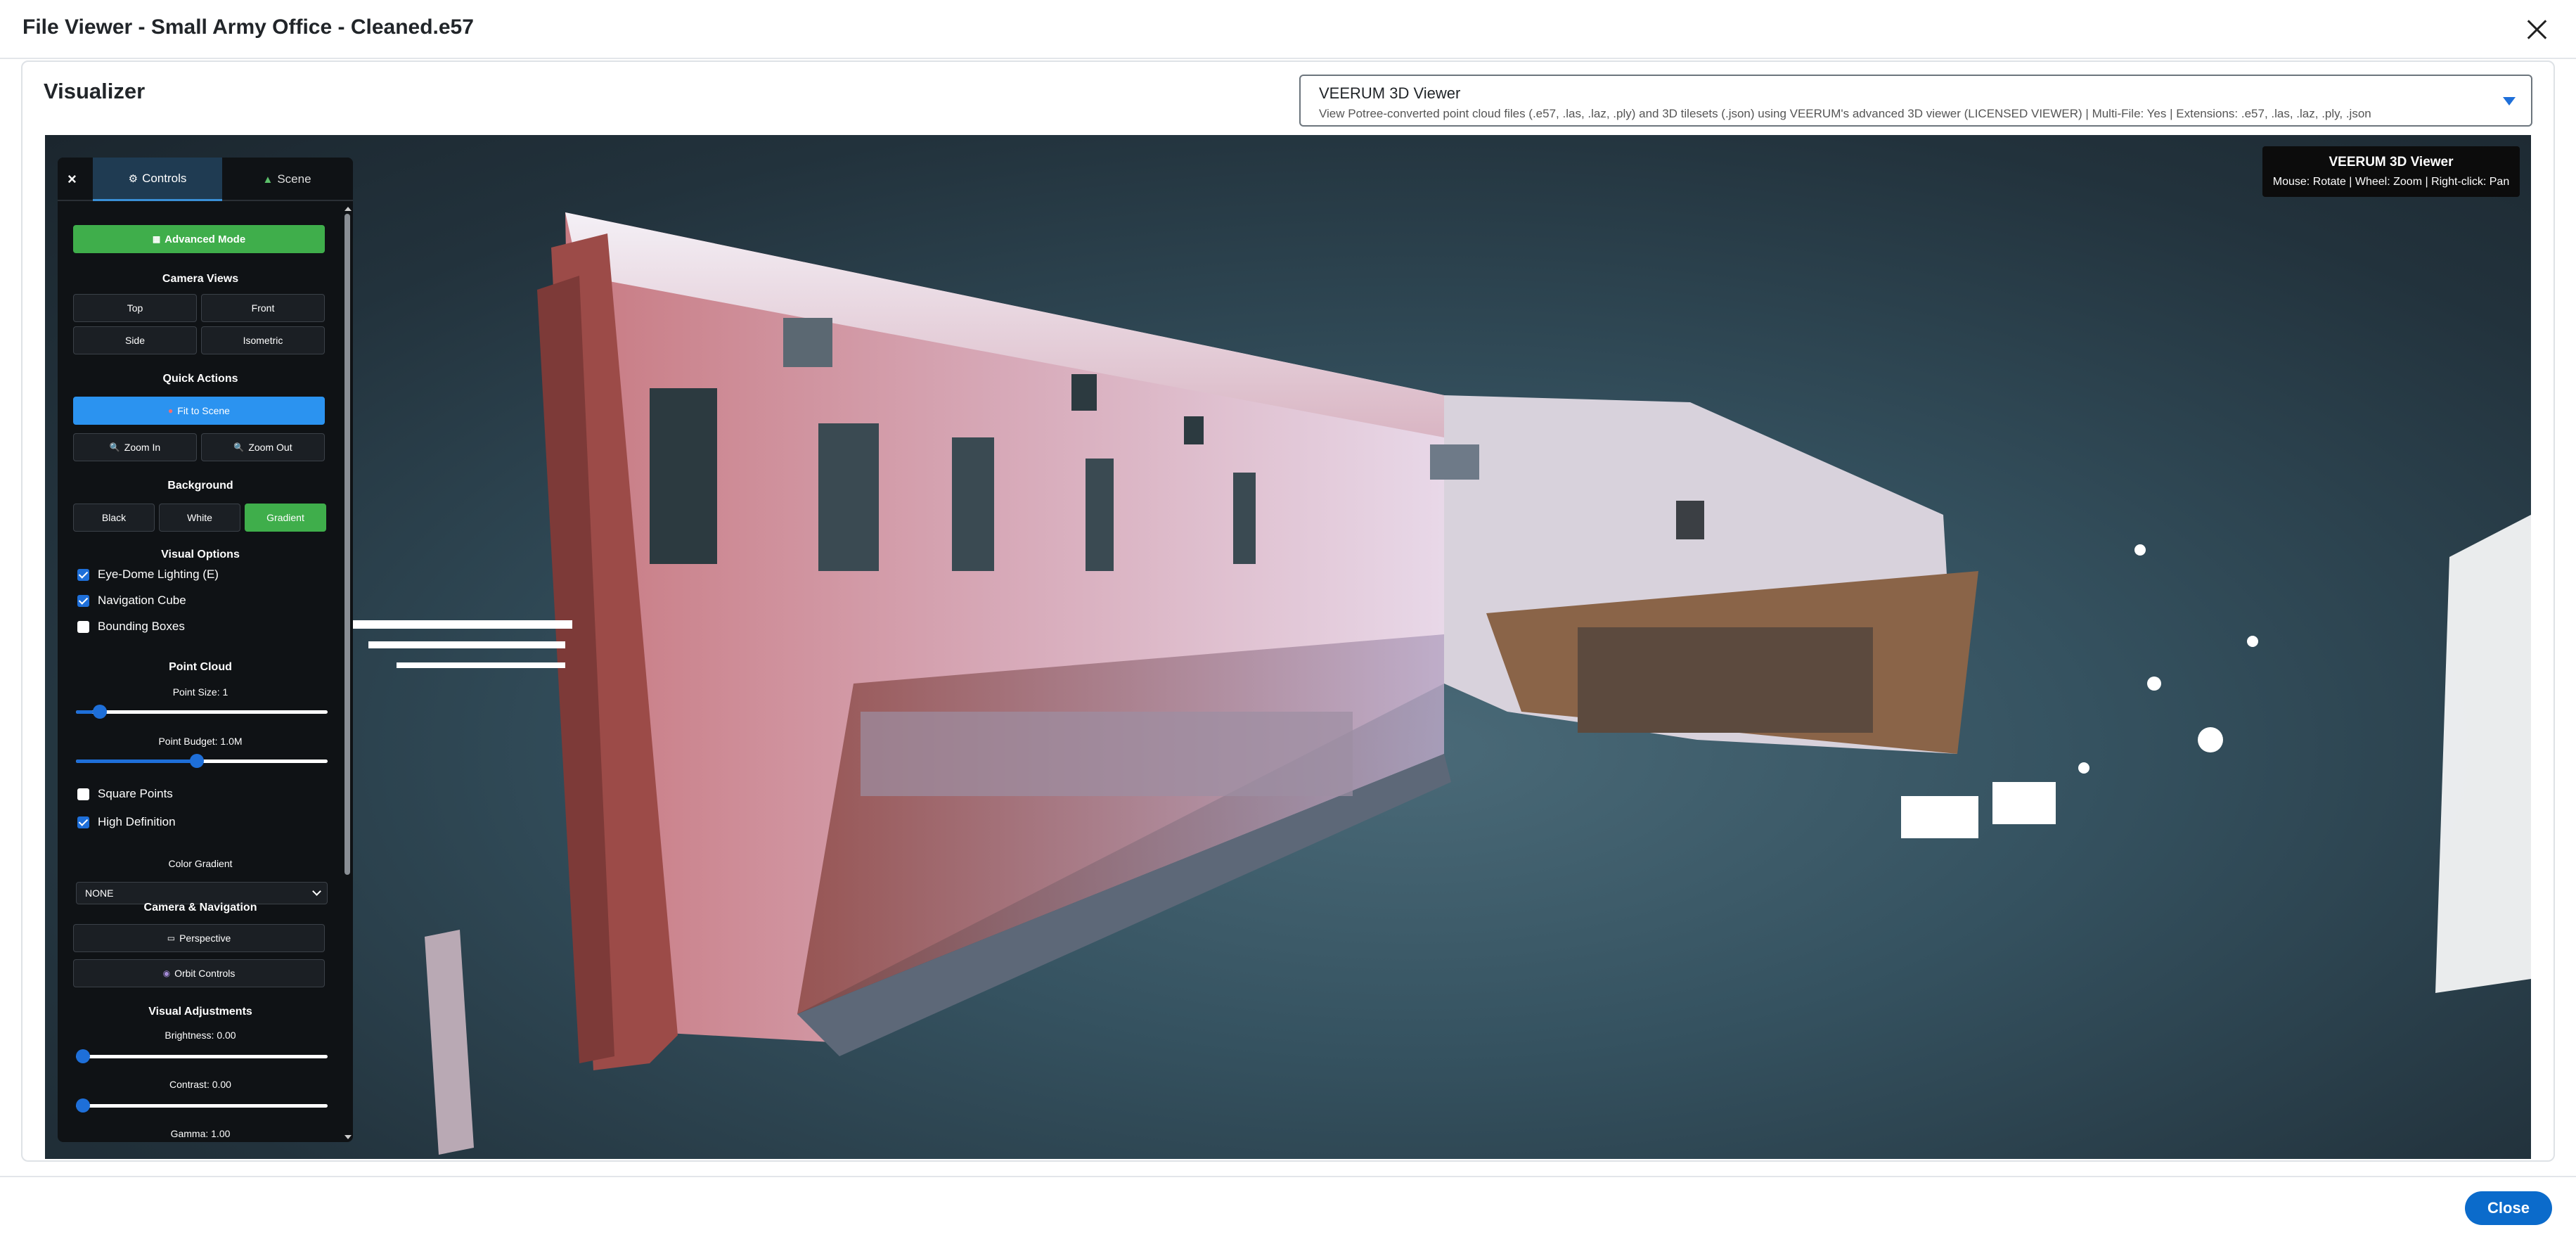  What do you see at coordinates (202, 1056) in the screenshot?
I see `brightness-slider` at bounding box center [202, 1056].